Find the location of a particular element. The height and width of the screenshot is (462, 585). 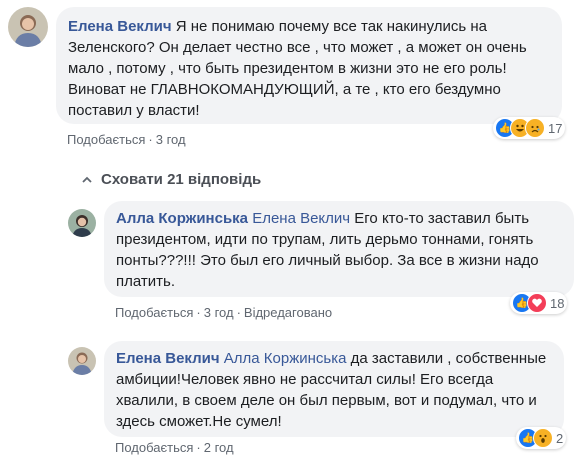

reply-actions: Подобається · 2 год is located at coordinates (174, 447).